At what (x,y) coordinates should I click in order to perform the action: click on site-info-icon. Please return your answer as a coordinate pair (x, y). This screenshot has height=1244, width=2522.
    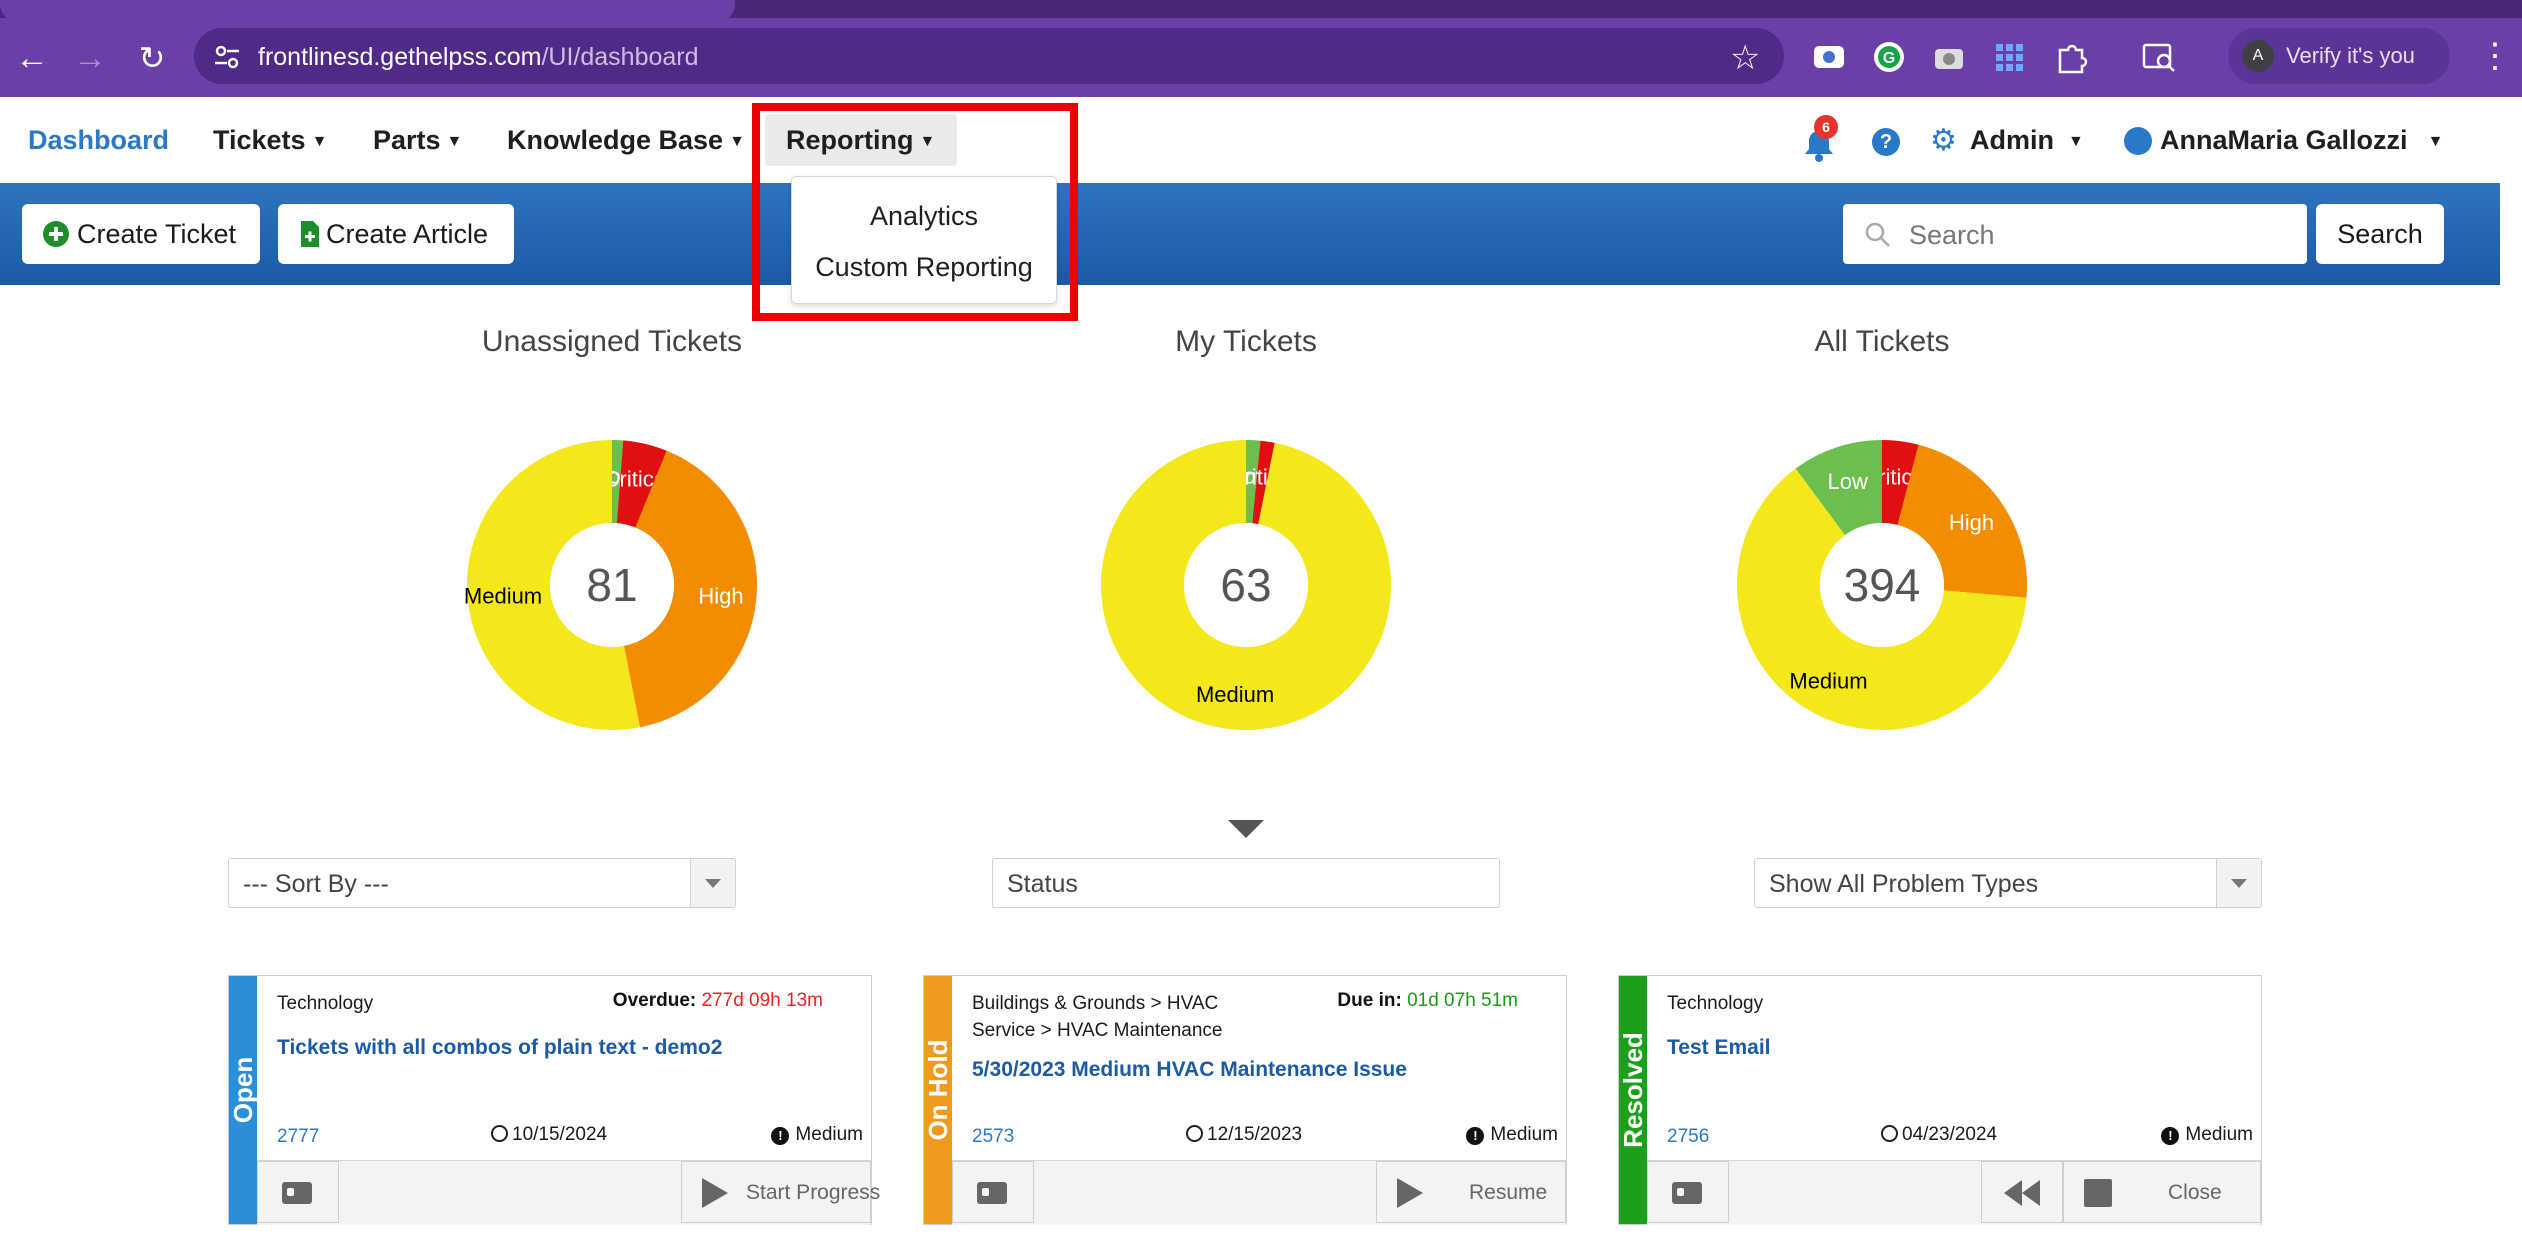
    Looking at the image, I should click on (227, 57).